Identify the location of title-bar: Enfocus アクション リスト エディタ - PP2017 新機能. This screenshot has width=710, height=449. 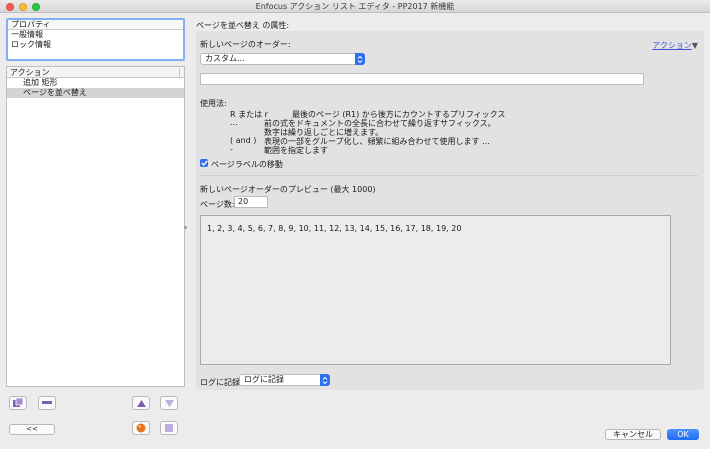
(355, 6).